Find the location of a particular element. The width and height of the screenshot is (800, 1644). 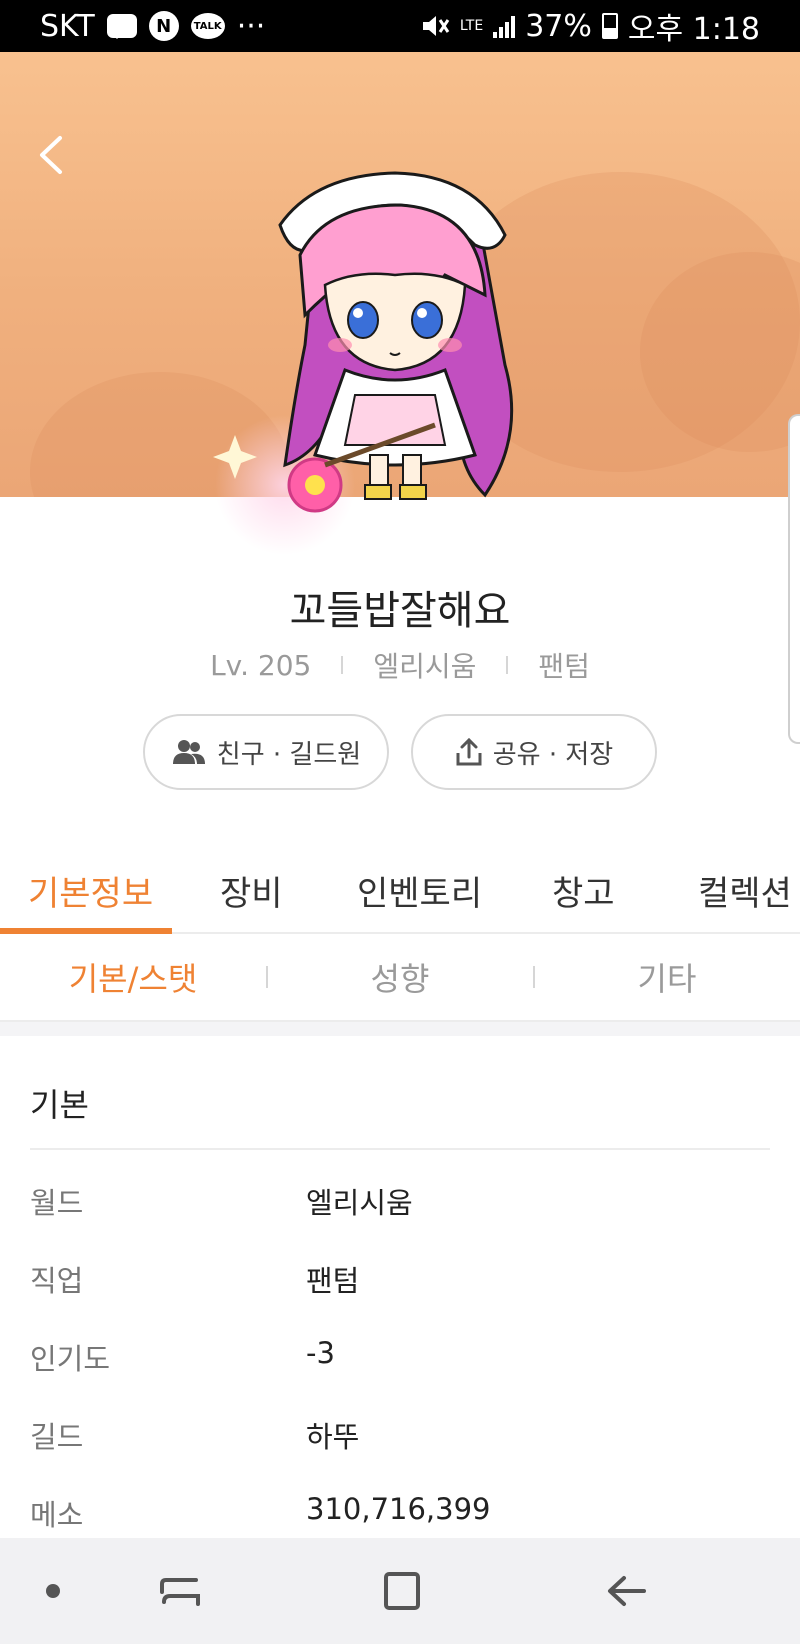

character-name: 꼬들밥잘해요 is located at coordinates (400, 611).